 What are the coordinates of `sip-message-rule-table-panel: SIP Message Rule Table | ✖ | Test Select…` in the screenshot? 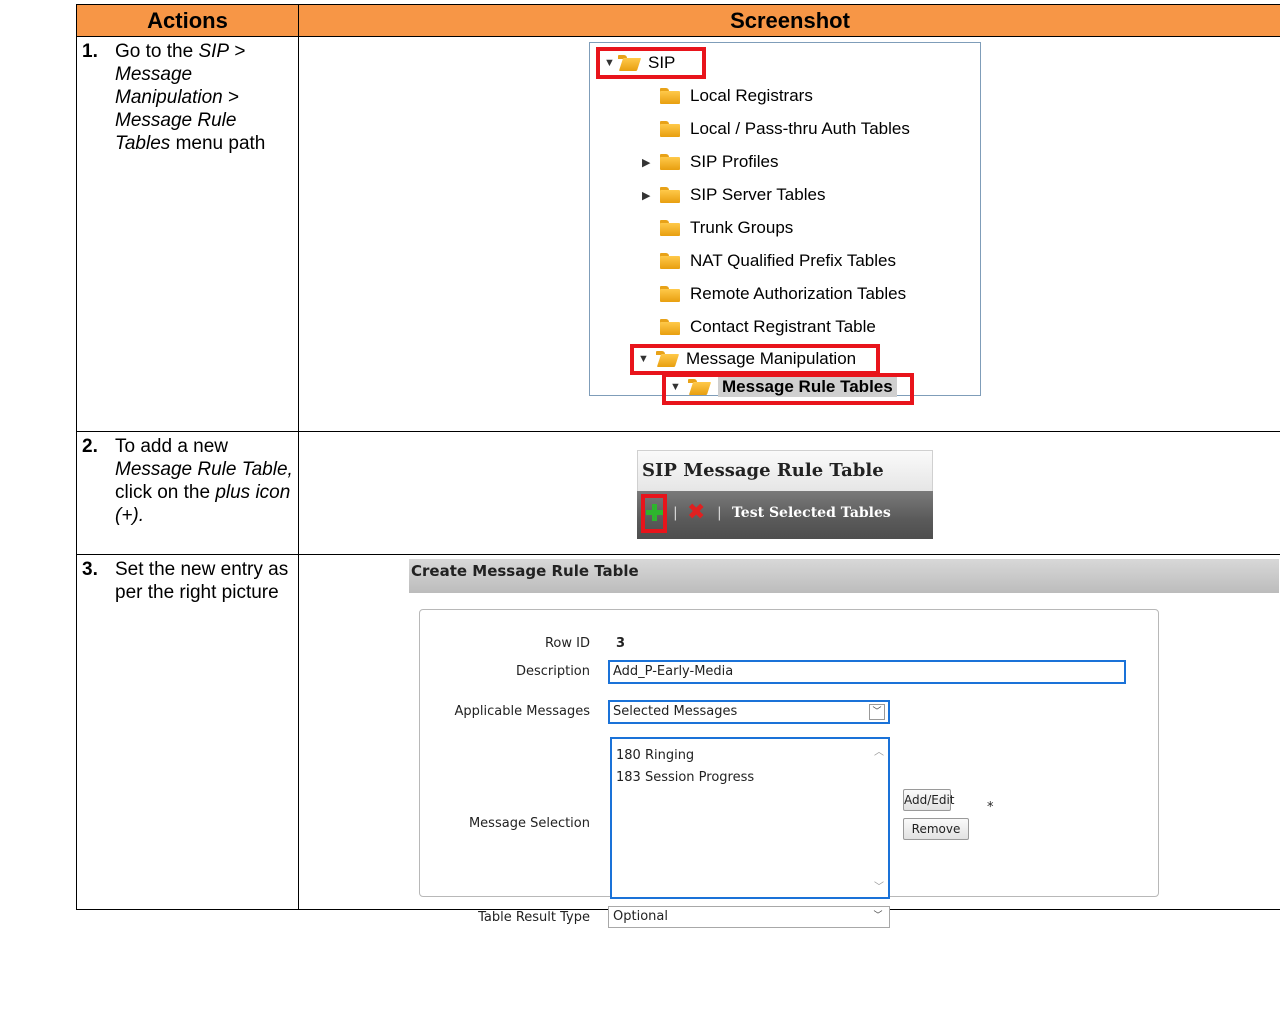 It's located at (785, 495).